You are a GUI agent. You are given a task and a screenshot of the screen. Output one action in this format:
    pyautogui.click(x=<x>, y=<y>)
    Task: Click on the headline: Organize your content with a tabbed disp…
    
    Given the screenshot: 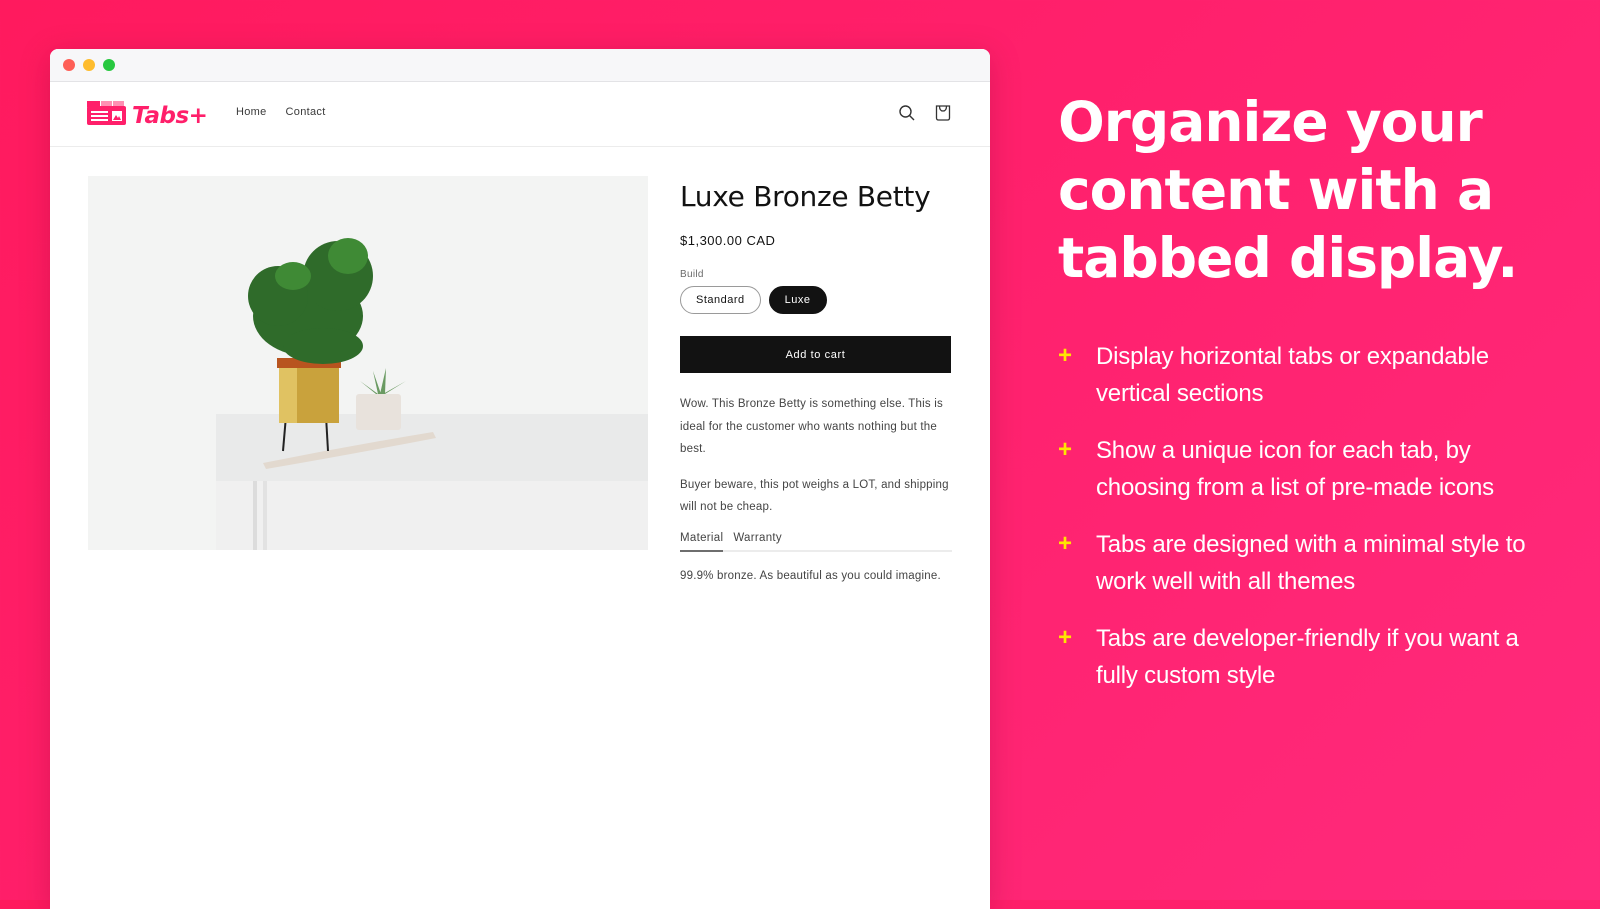 What is the action you would take?
    pyautogui.click(x=1288, y=190)
    